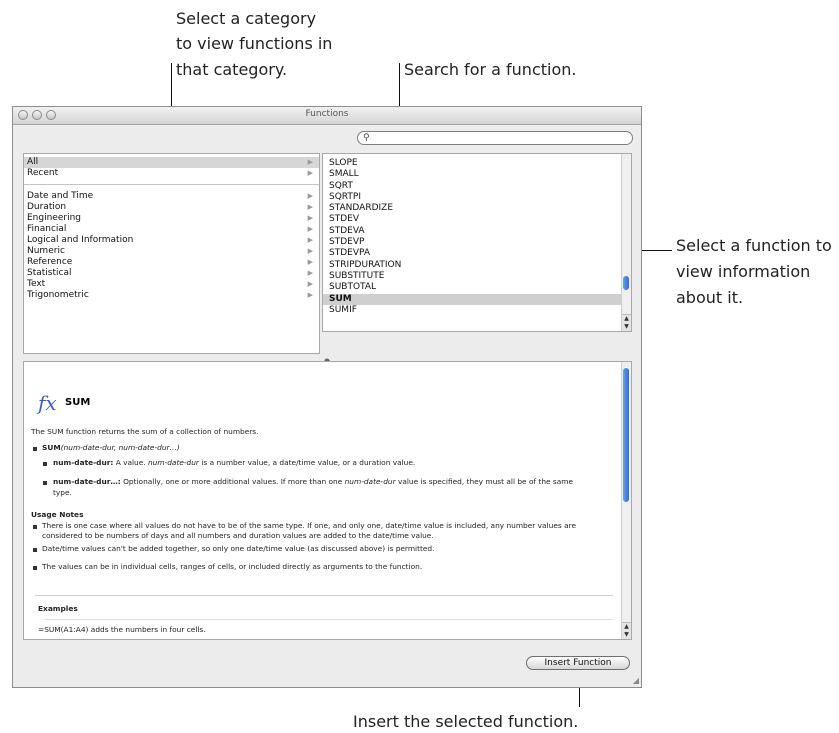 This screenshot has width=839, height=733. What do you see at coordinates (477, 231) in the screenshot?
I see `function-item: STDEVA` at bounding box center [477, 231].